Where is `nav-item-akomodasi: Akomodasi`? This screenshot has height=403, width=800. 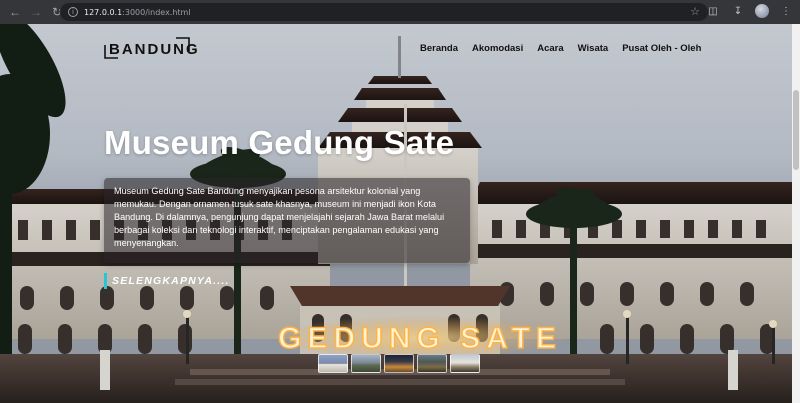
nav-item-akomodasi: Akomodasi is located at coordinates (497, 48).